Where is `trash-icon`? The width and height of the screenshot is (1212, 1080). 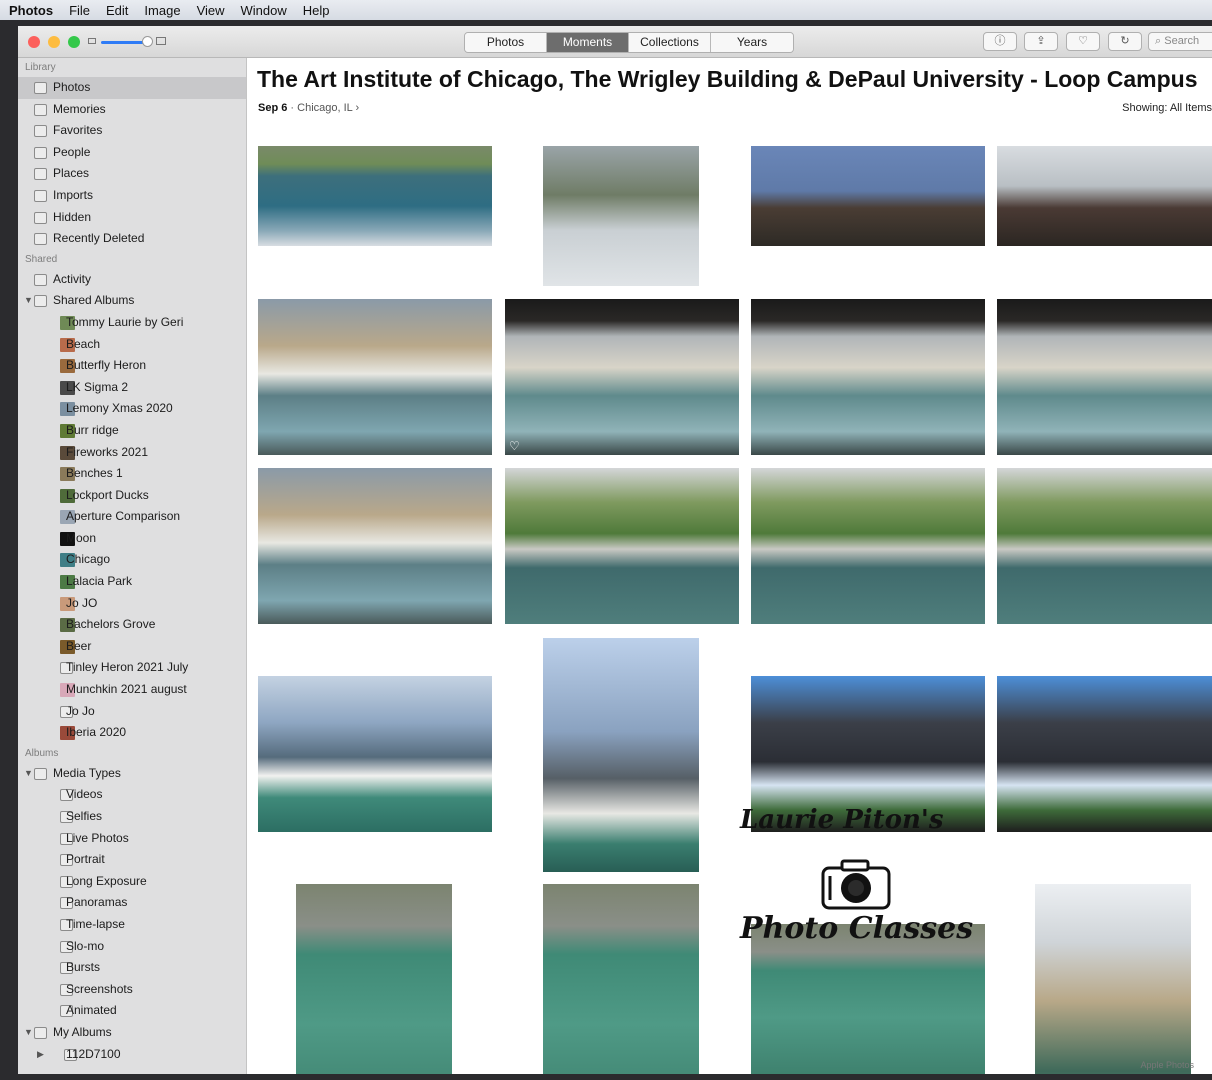 trash-icon is located at coordinates (40, 239).